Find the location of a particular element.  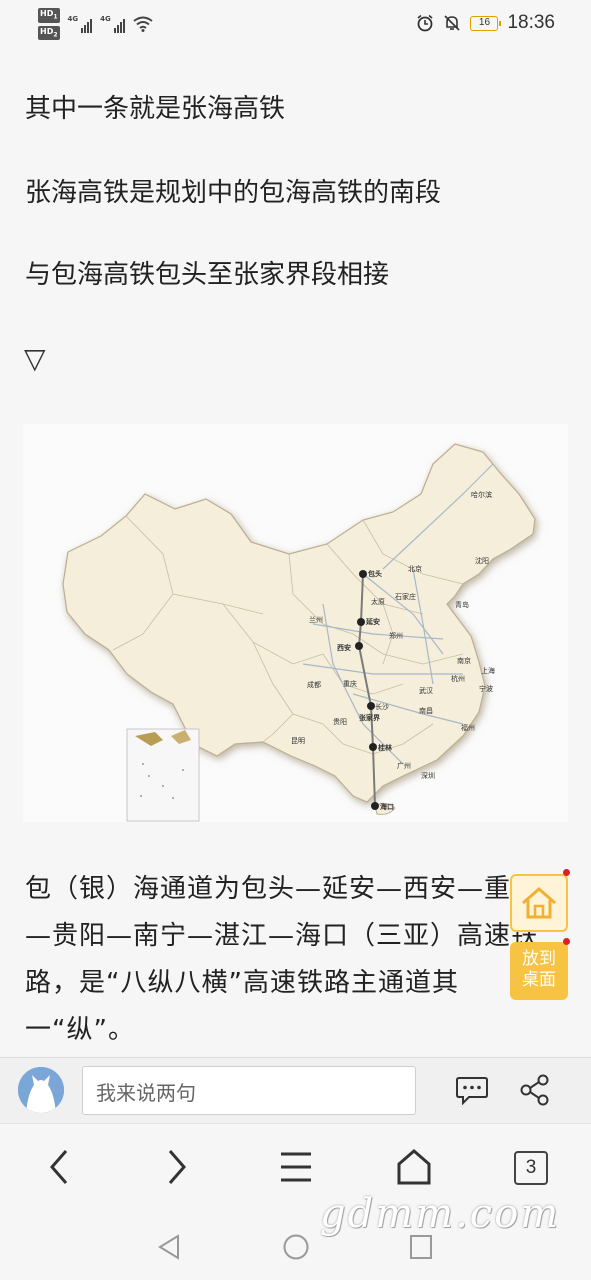

paragraph: 与包海高铁包头至张家界段相接 is located at coordinates (207, 275).